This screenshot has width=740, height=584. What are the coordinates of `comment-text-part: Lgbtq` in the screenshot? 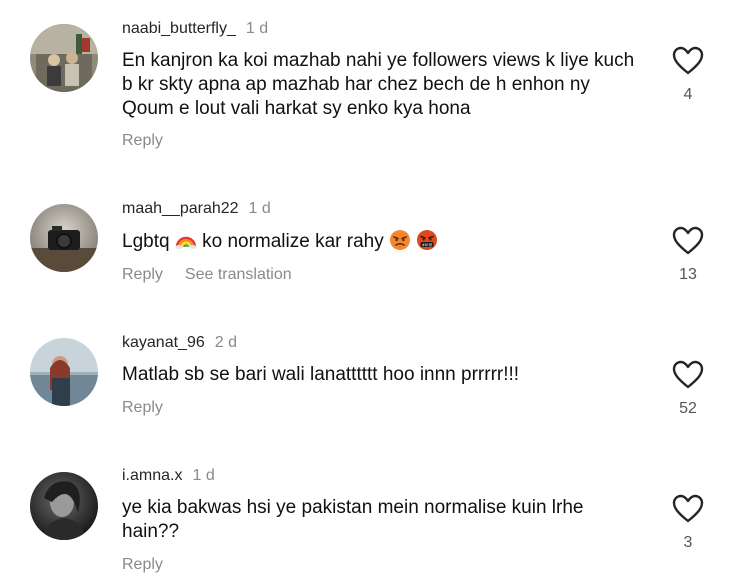 It's located at (146, 241).